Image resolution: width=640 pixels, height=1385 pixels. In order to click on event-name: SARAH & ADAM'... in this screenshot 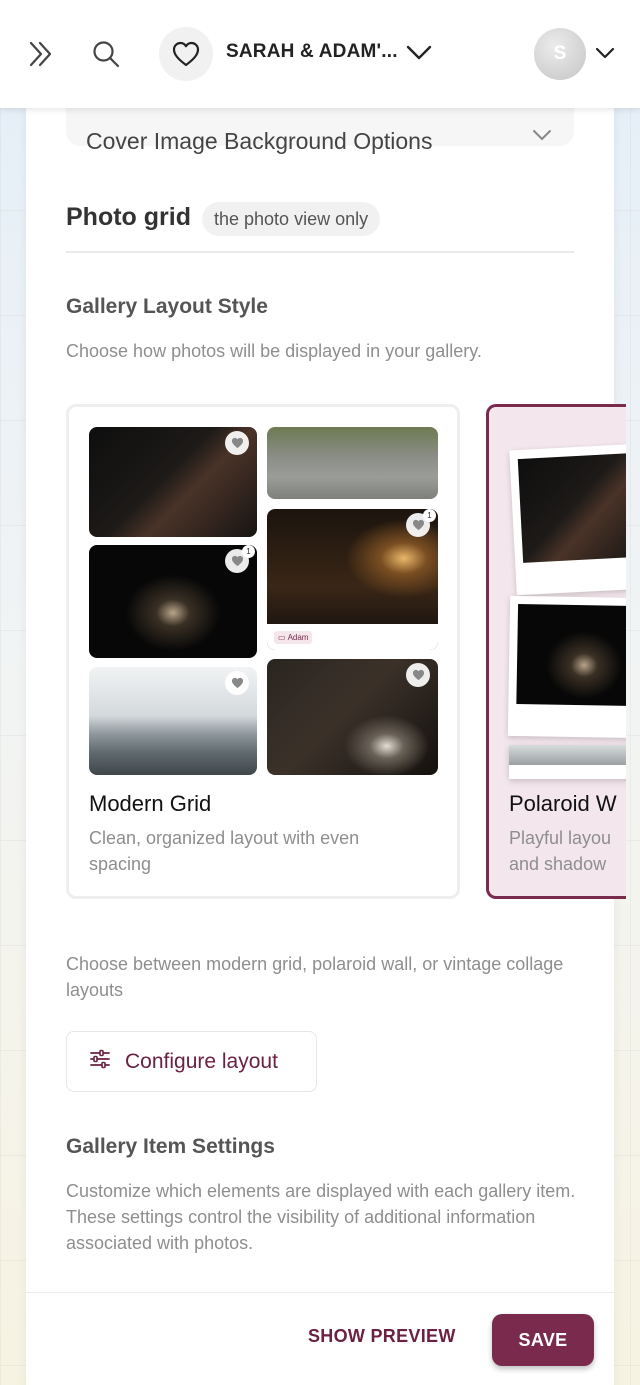, I will do `click(312, 52)`.